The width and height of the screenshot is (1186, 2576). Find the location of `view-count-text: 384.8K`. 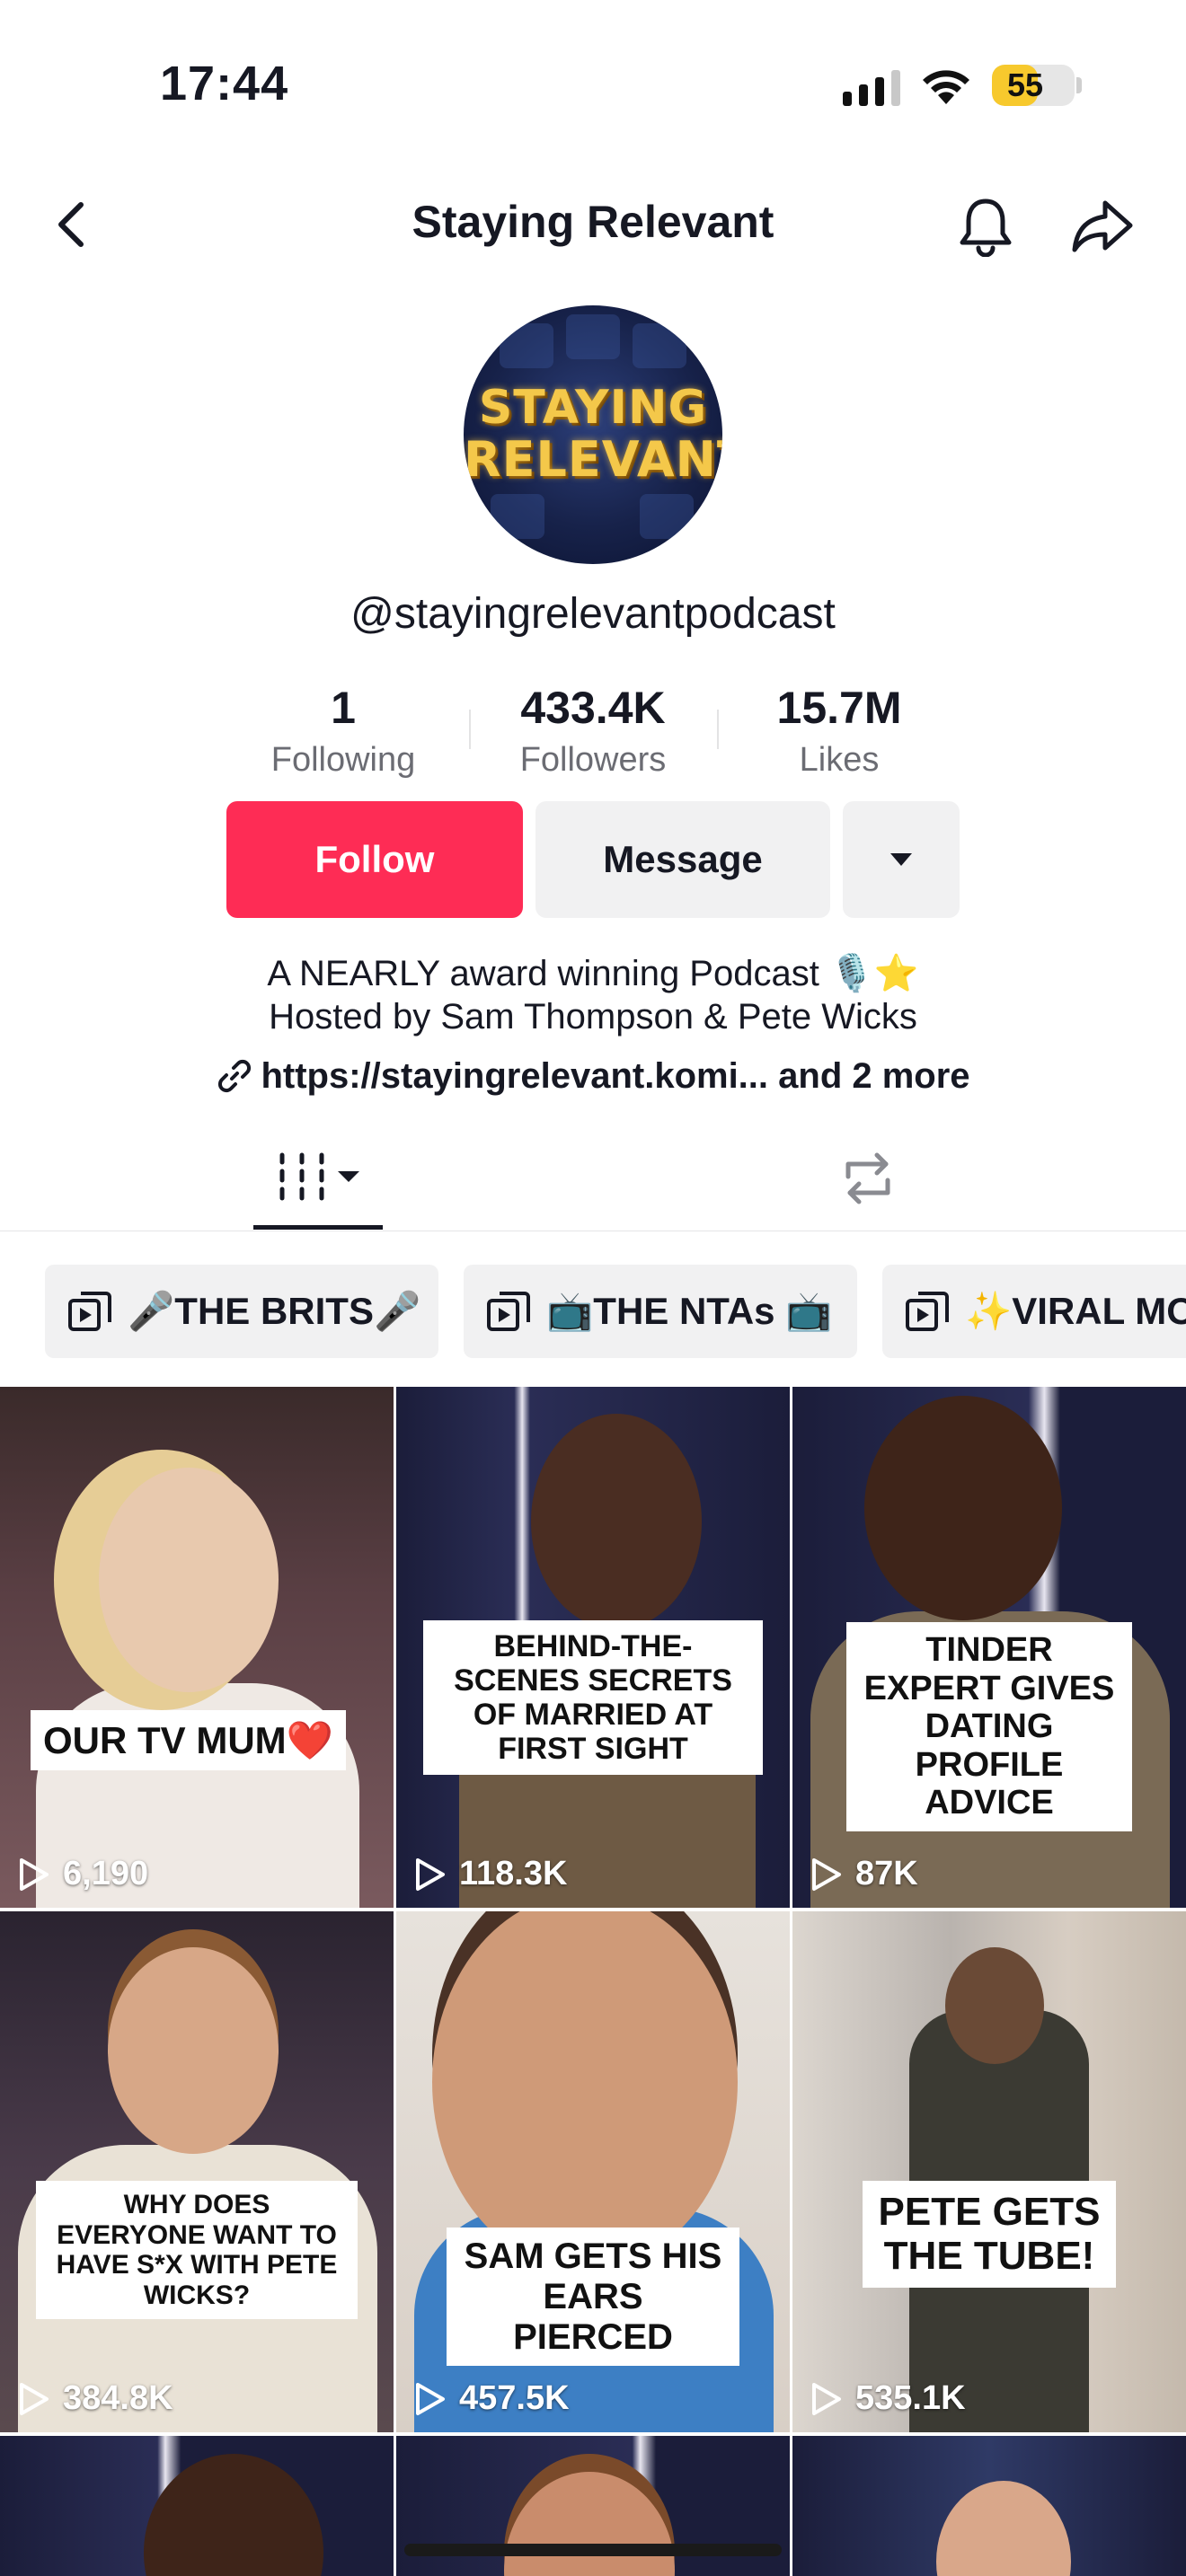

view-count-text: 384.8K is located at coordinates (118, 2398).